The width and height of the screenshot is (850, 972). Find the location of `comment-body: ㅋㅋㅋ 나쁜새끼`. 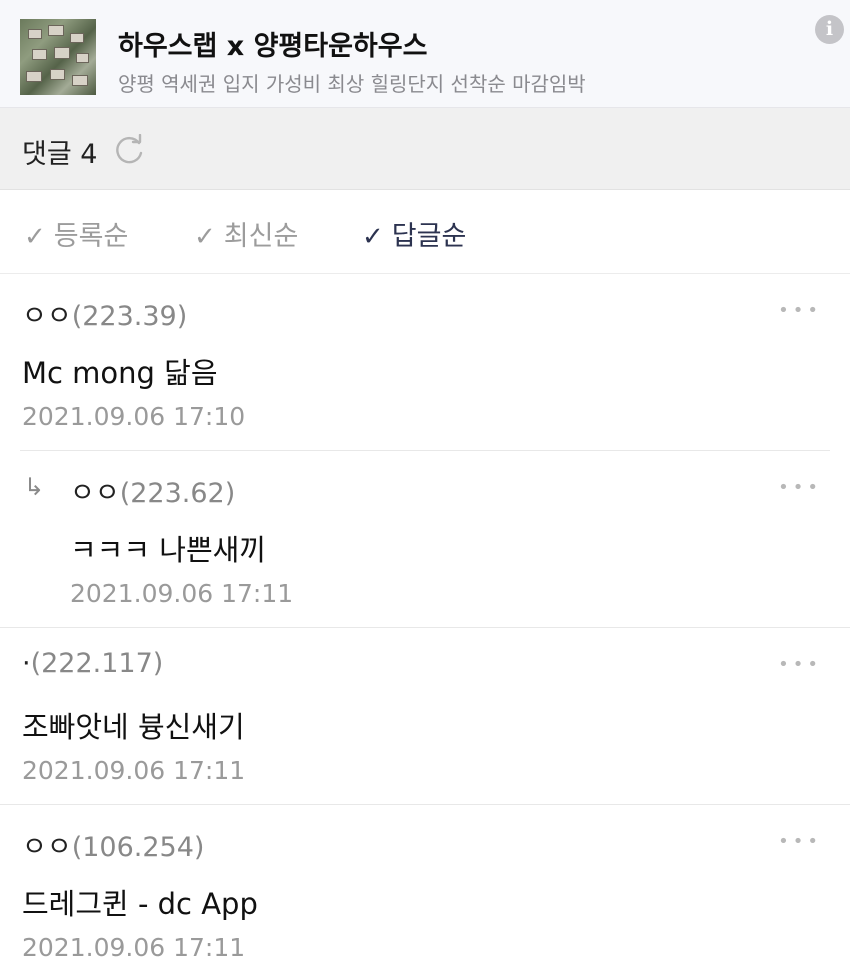

comment-body: ㅋㅋㅋ 나쁜새끼 is located at coordinates (168, 550).